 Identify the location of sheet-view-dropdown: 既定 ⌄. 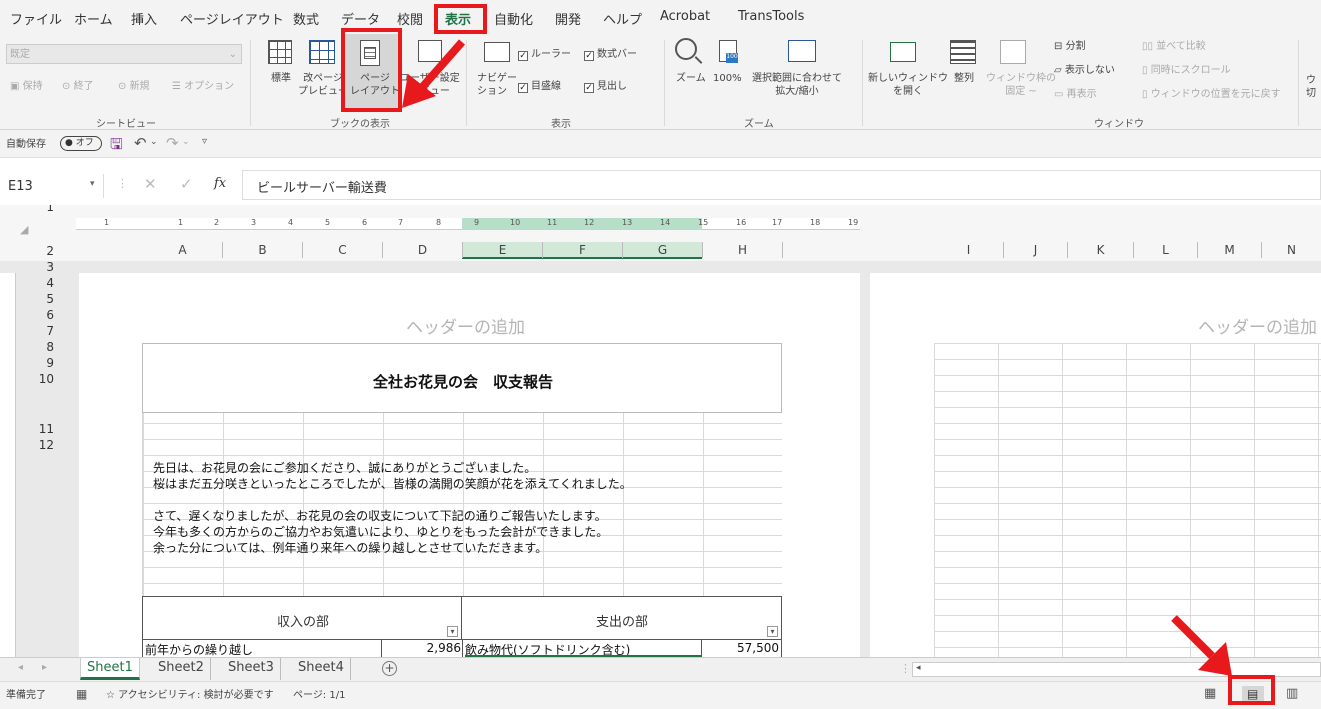
(124, 54).